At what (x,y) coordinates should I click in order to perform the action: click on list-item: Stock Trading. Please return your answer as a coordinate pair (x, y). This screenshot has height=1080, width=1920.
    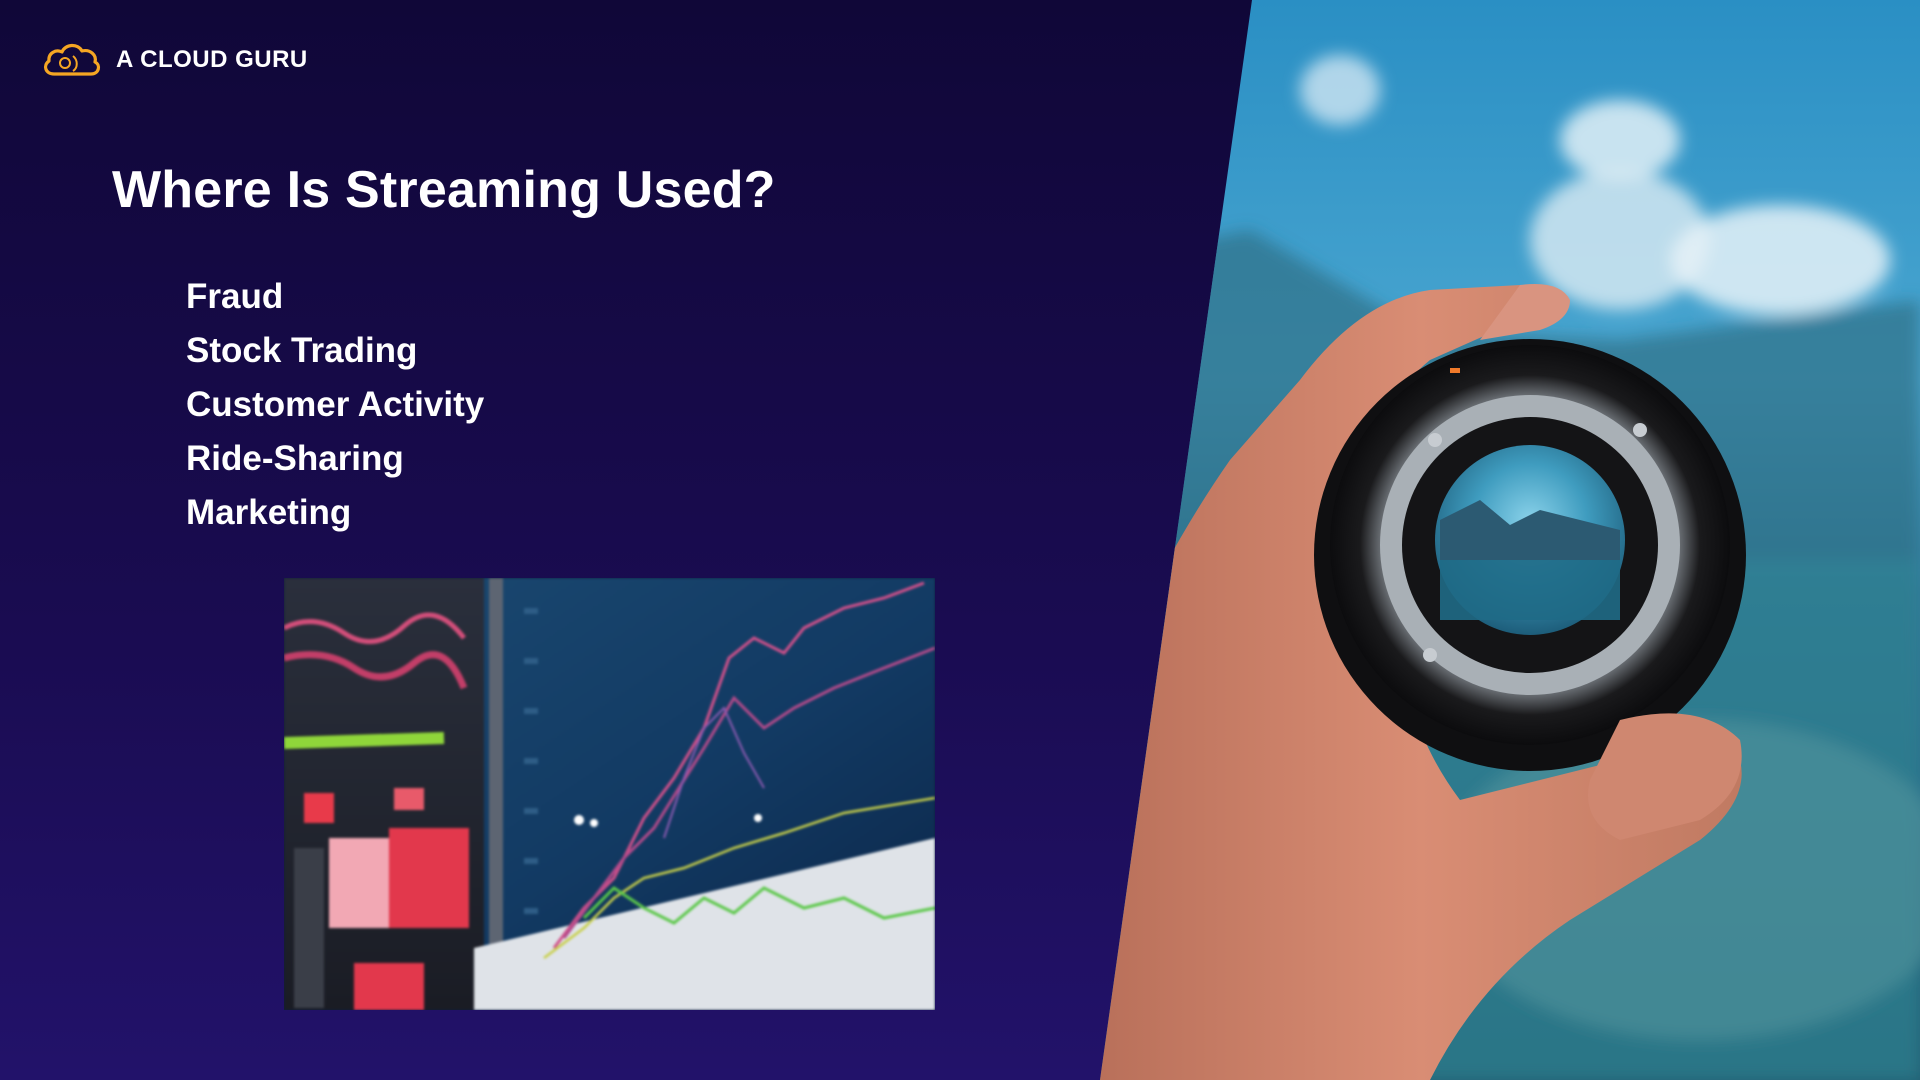
    Looking at the image, I should click on (302, 350).